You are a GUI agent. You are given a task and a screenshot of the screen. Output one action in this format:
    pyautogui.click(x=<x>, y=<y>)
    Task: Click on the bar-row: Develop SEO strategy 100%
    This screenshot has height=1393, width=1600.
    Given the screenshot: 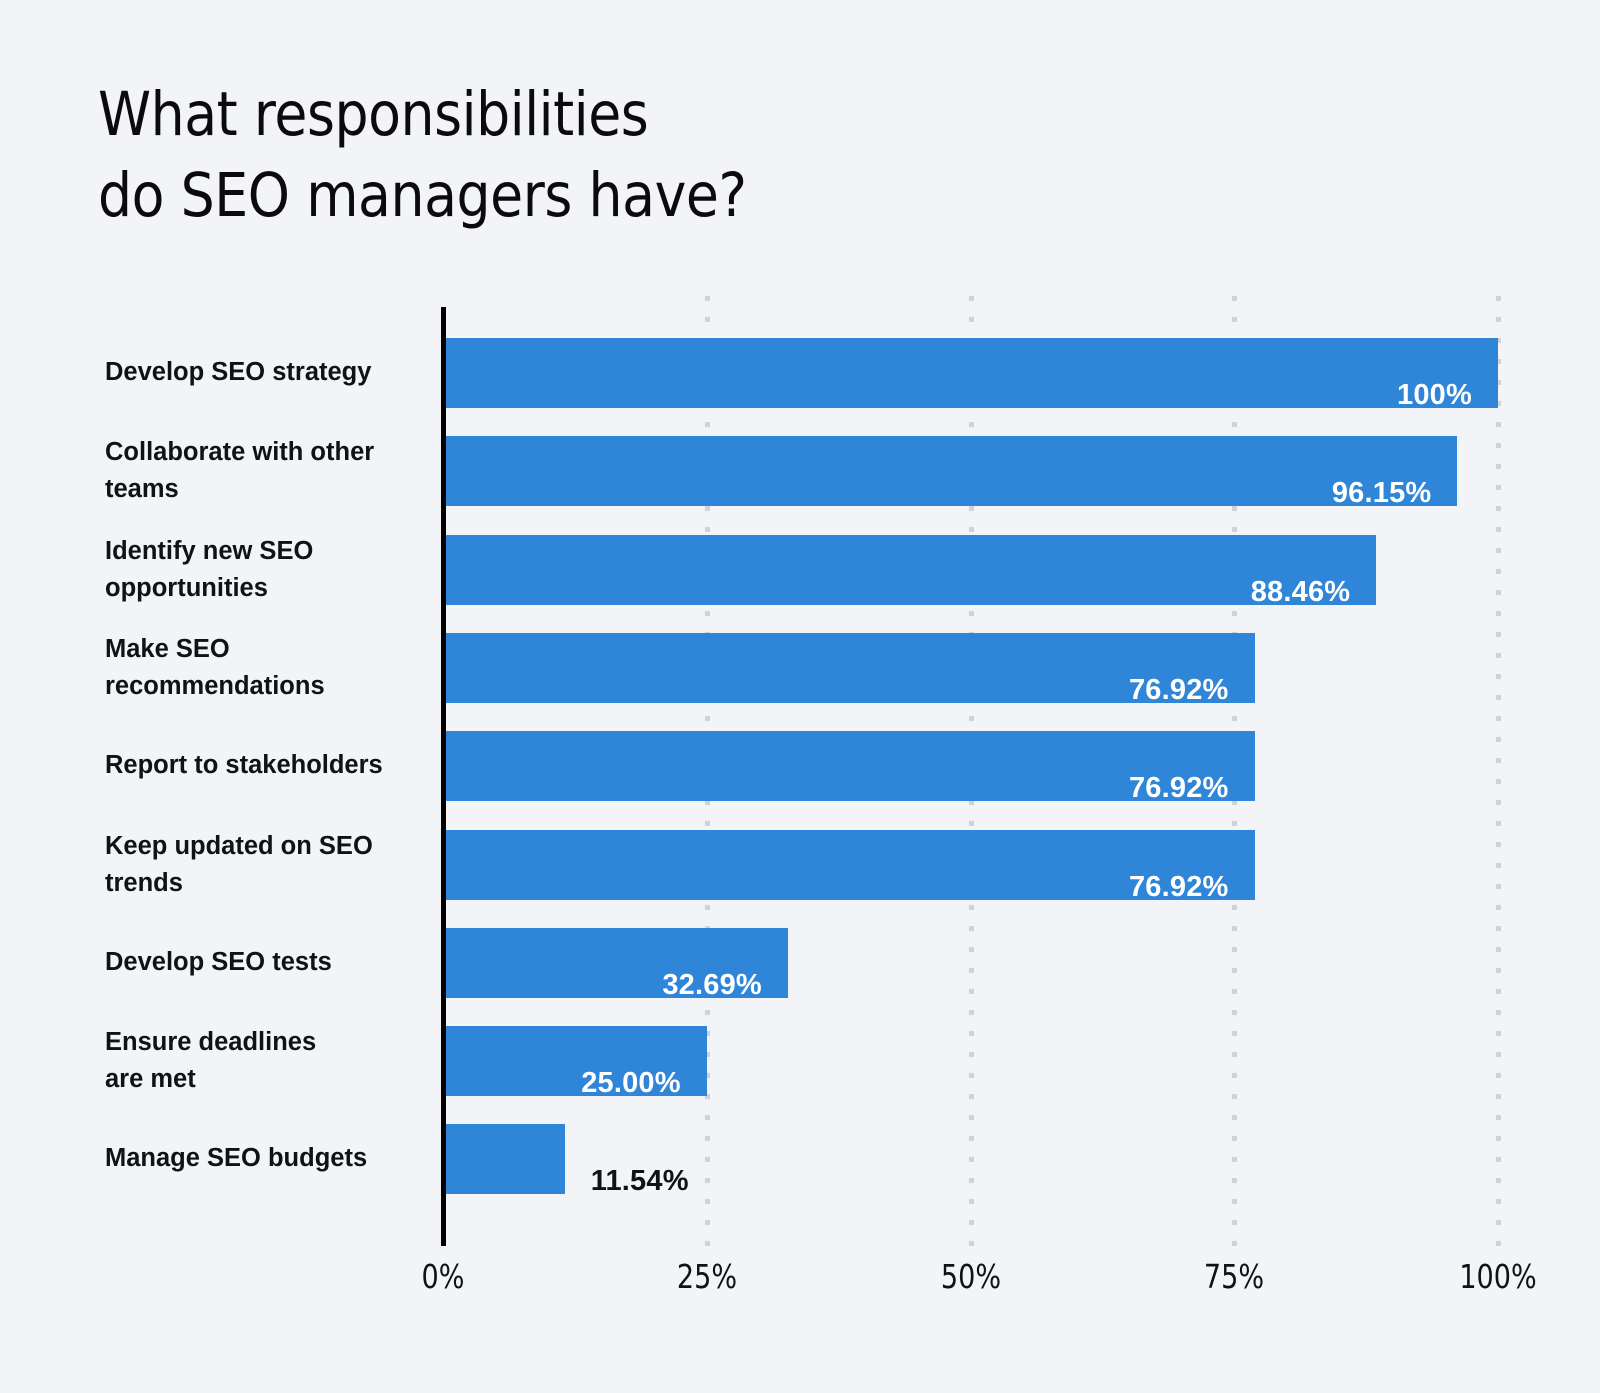 What is the action you would take?
    pyautogui.click(x=800, y=374)
    